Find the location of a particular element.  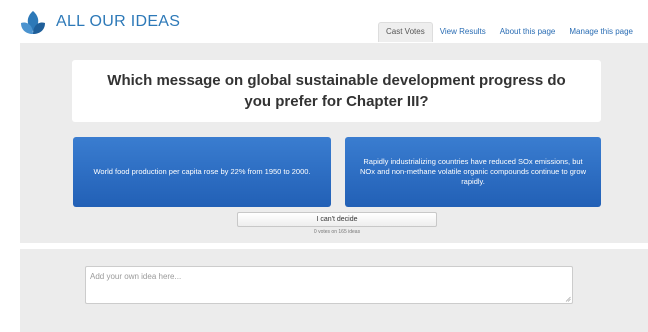

tab-view-results: View Results is located at coordinates (463, 32).